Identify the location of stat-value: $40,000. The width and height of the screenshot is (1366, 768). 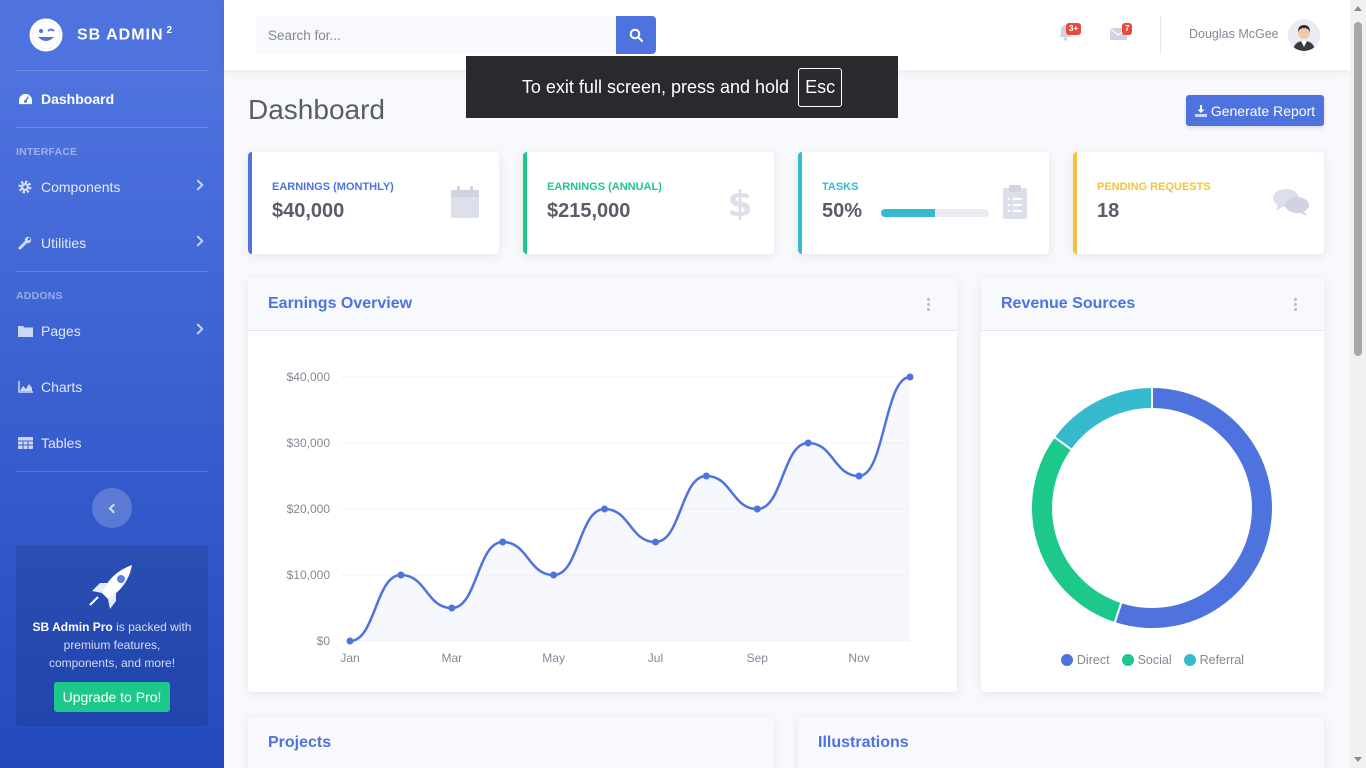
(308, 211).